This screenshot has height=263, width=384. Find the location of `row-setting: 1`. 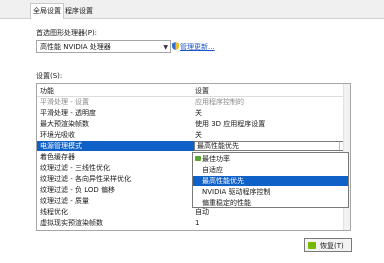

row-setting: 1 is located at coordinates (197, 223).